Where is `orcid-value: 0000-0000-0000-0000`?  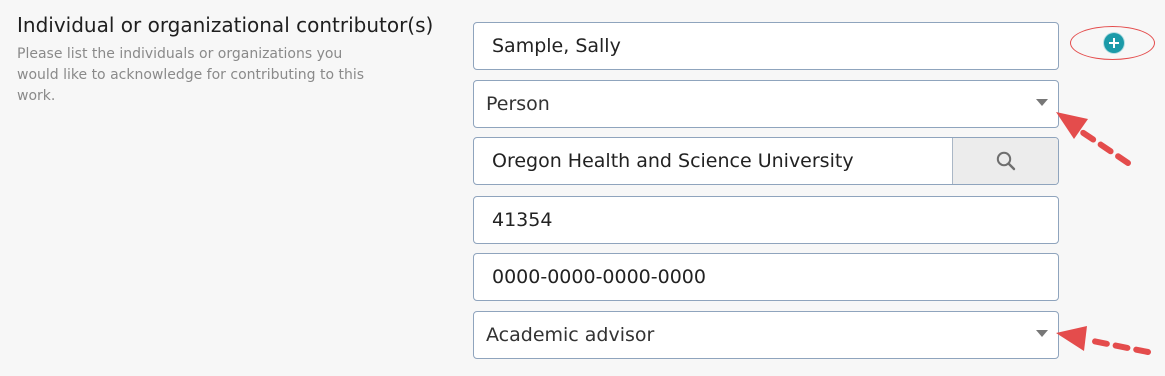
orcid-value: 0000-0000-0000-0000 is located at coordinates (599, 277).